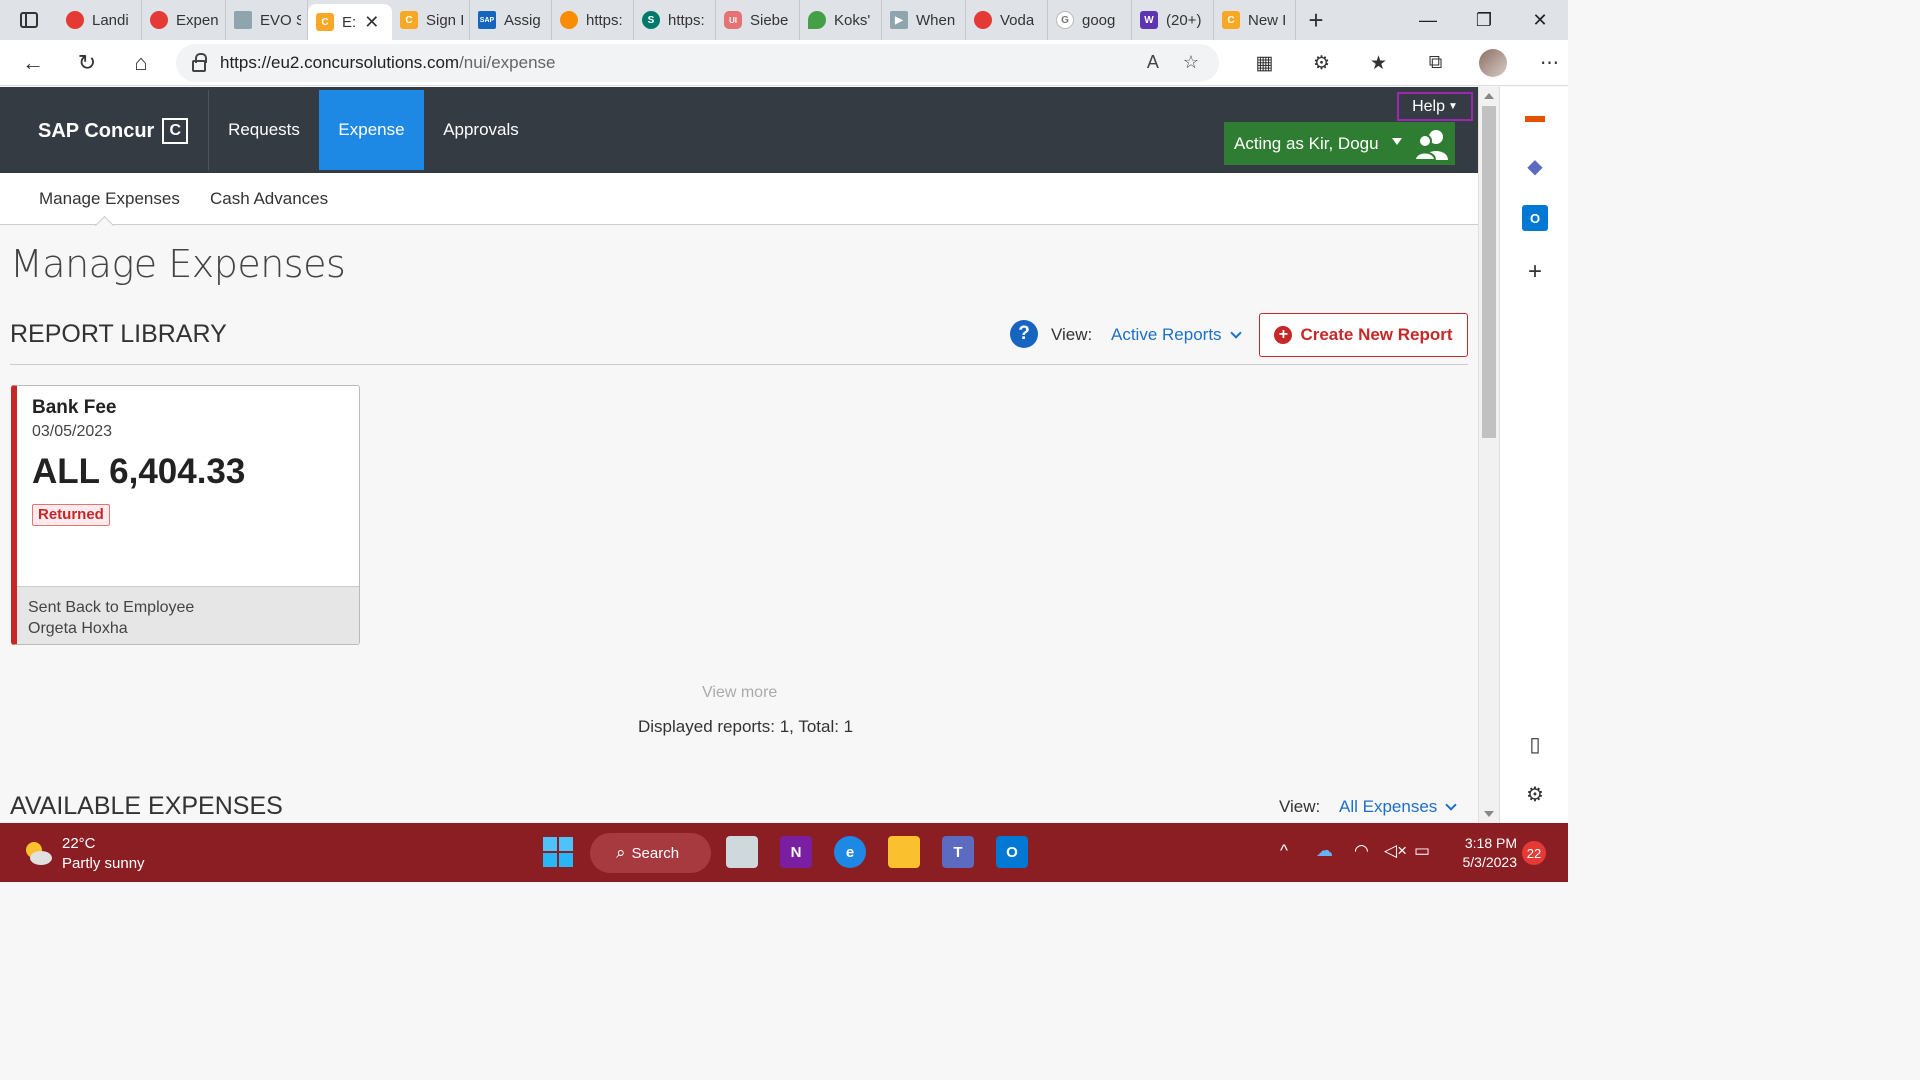 The width and height of the screenshot is (1920, 1080). I want to click on file-explorer-icon, so click(904, 852).